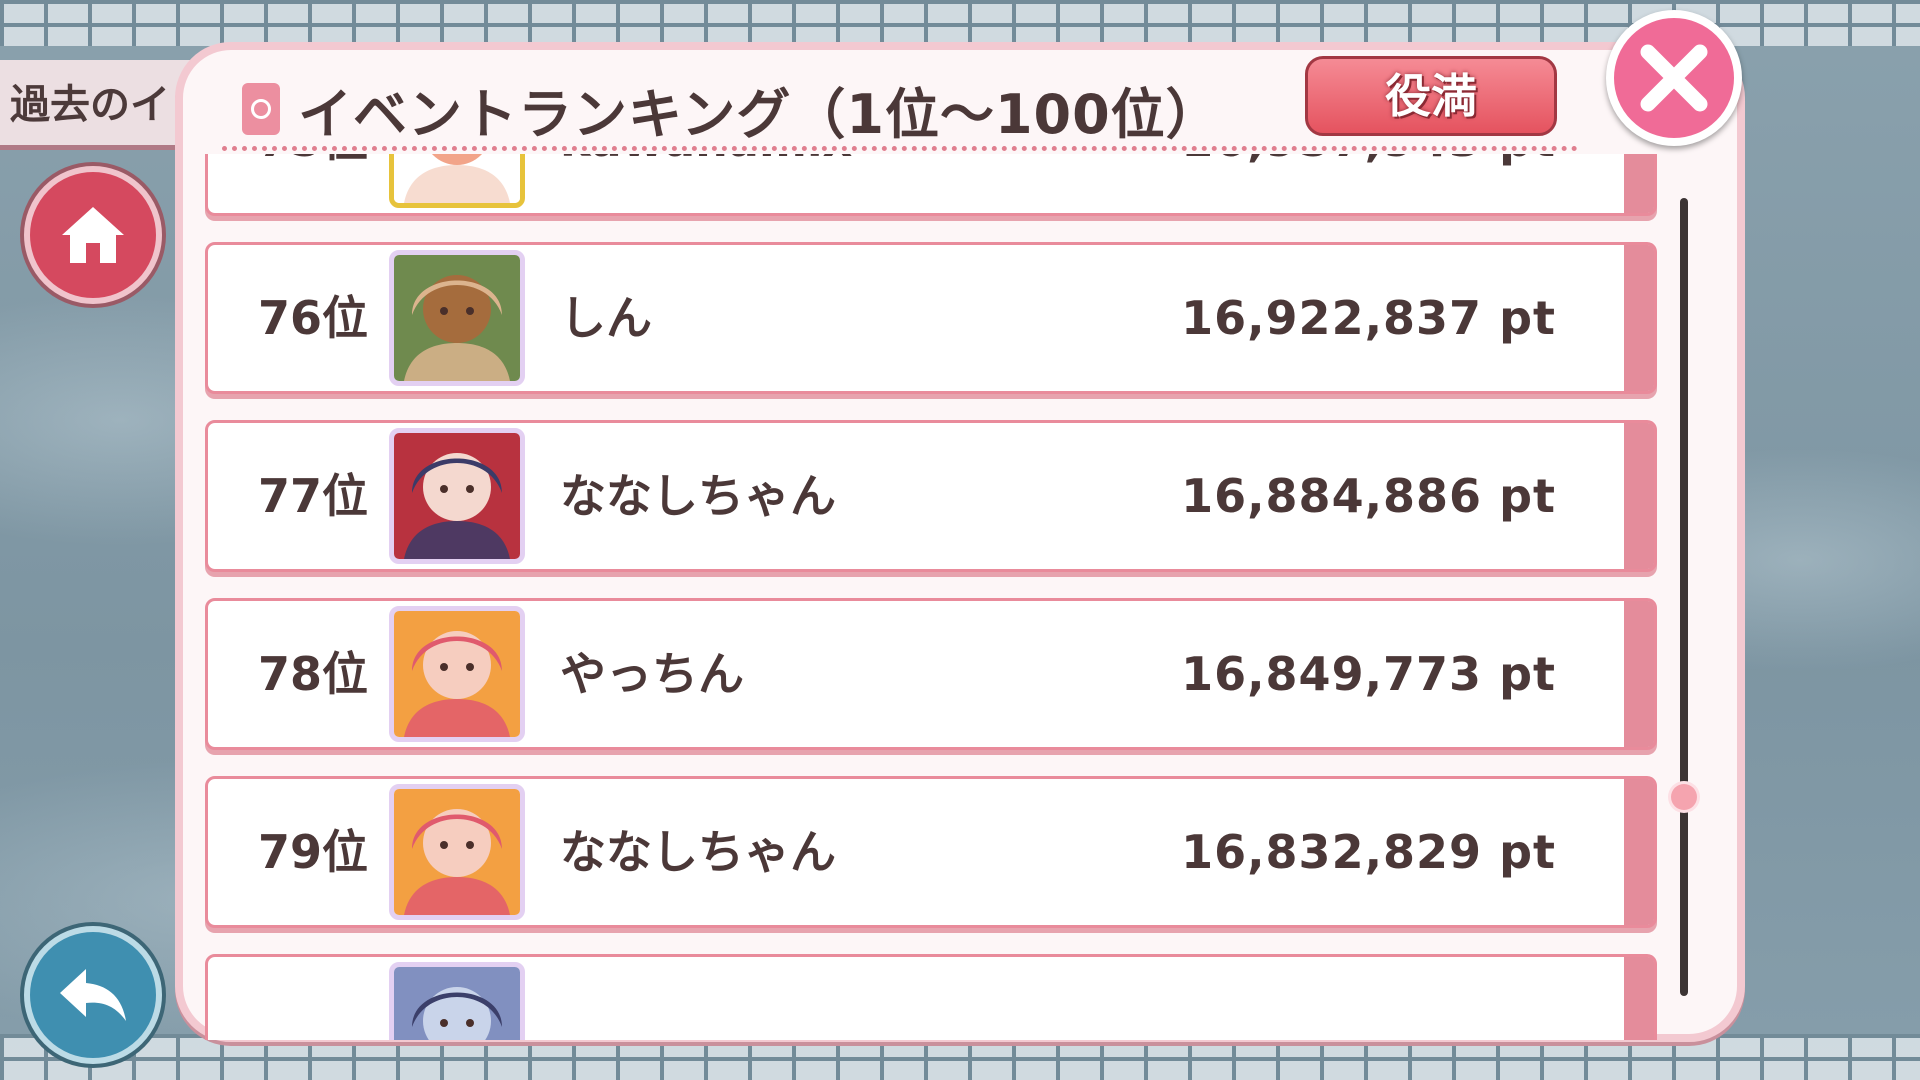  I want to click on past-events-tab-label: 過去のイ, so click(90, 105).